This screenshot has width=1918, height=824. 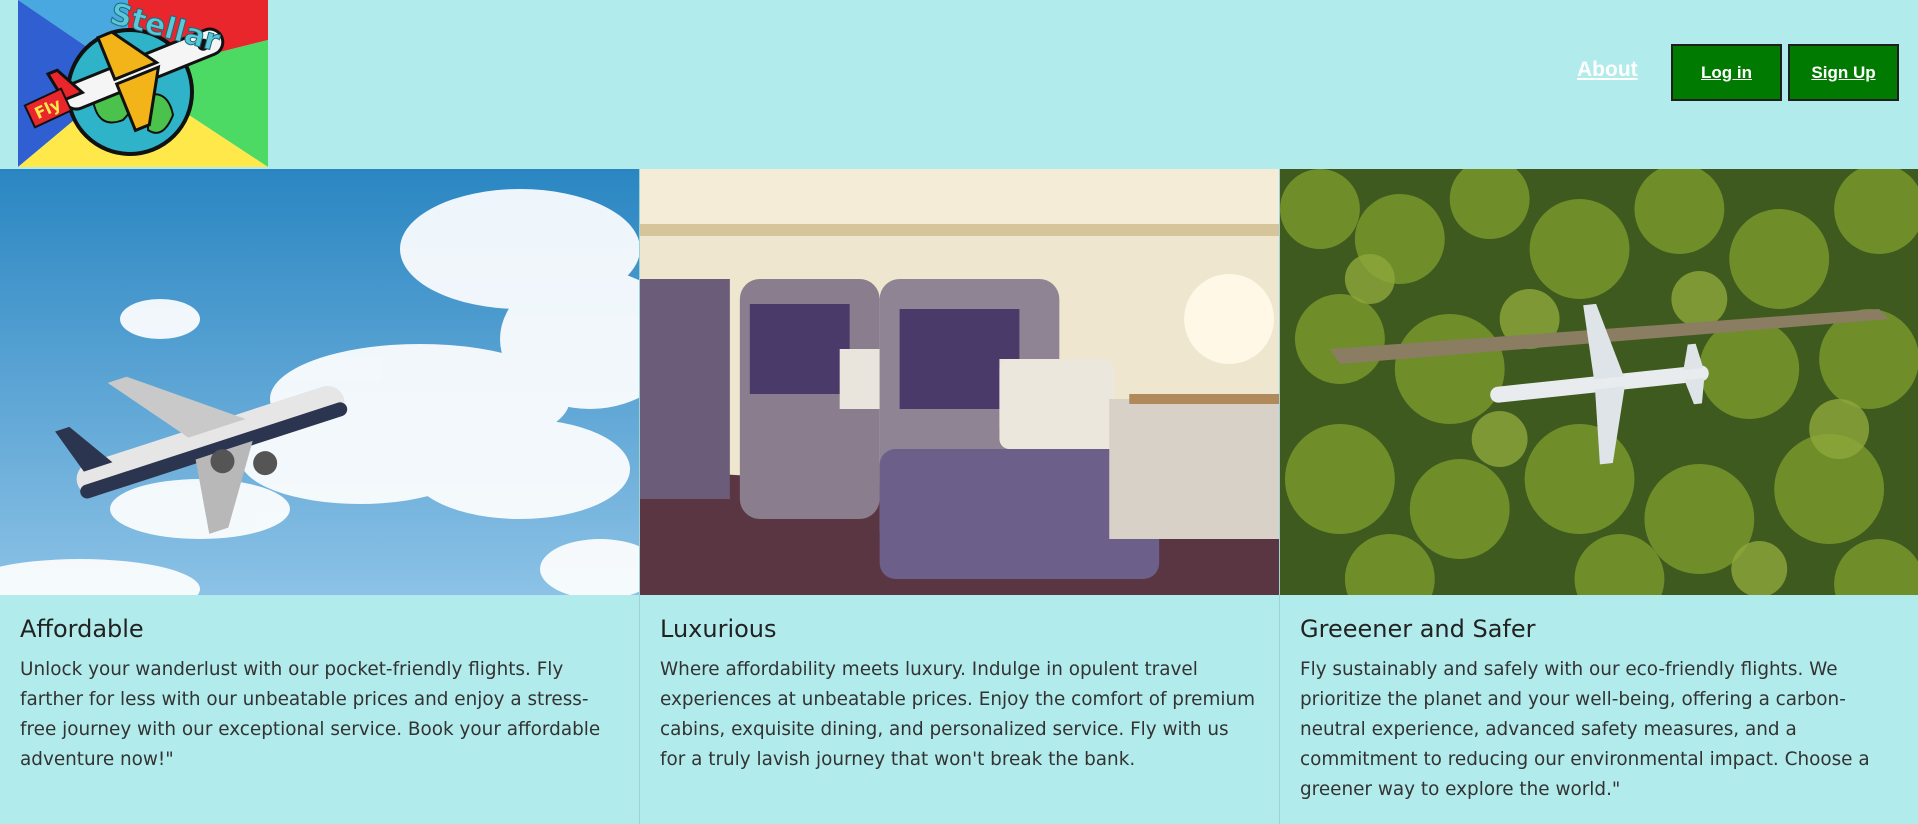 What do you see at coordinates (1726, 72) in the screenshot?
I see `login-button: Log in` at bounding box center [1726, 72].